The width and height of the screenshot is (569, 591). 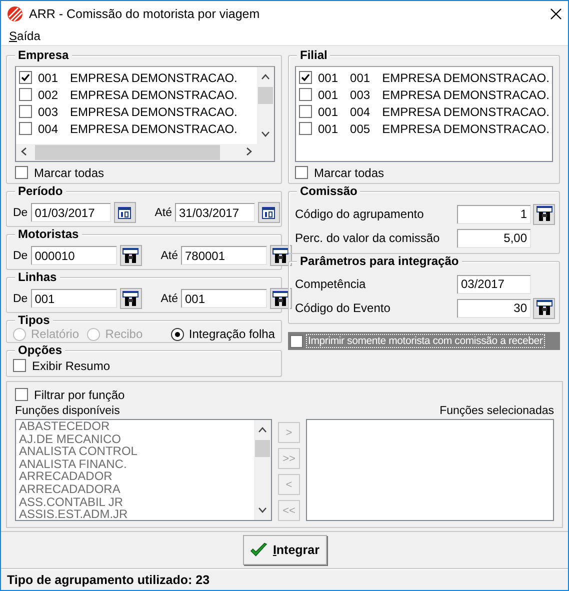 I want to click on branch-code: 003, so click(x=360, y=95).